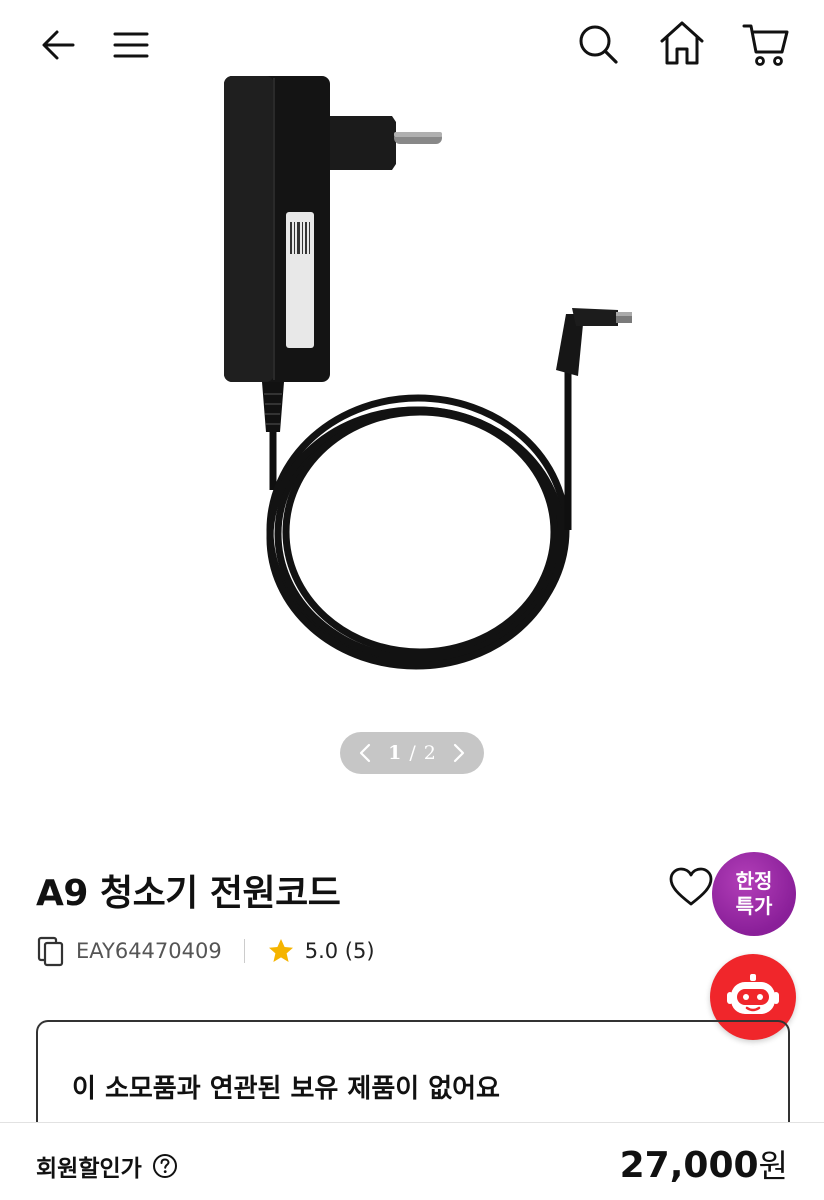  What do you see at coordinates (165, 1166) in the screenshot?
I see `question-circle-icon` at bounding box center [165, 1166].